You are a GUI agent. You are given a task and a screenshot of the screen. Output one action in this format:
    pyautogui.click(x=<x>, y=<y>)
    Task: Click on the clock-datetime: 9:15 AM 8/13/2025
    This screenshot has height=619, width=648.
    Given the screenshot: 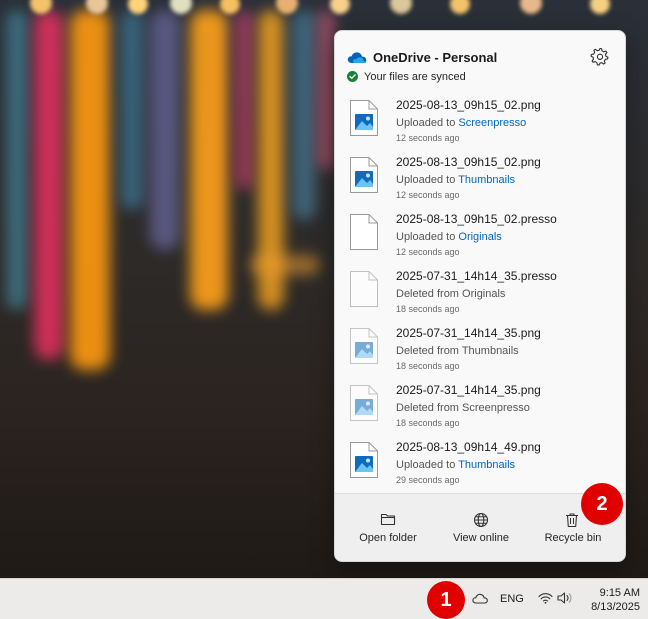 What is the action you would take?
    pyautogui.click(x=610, y=600)
    